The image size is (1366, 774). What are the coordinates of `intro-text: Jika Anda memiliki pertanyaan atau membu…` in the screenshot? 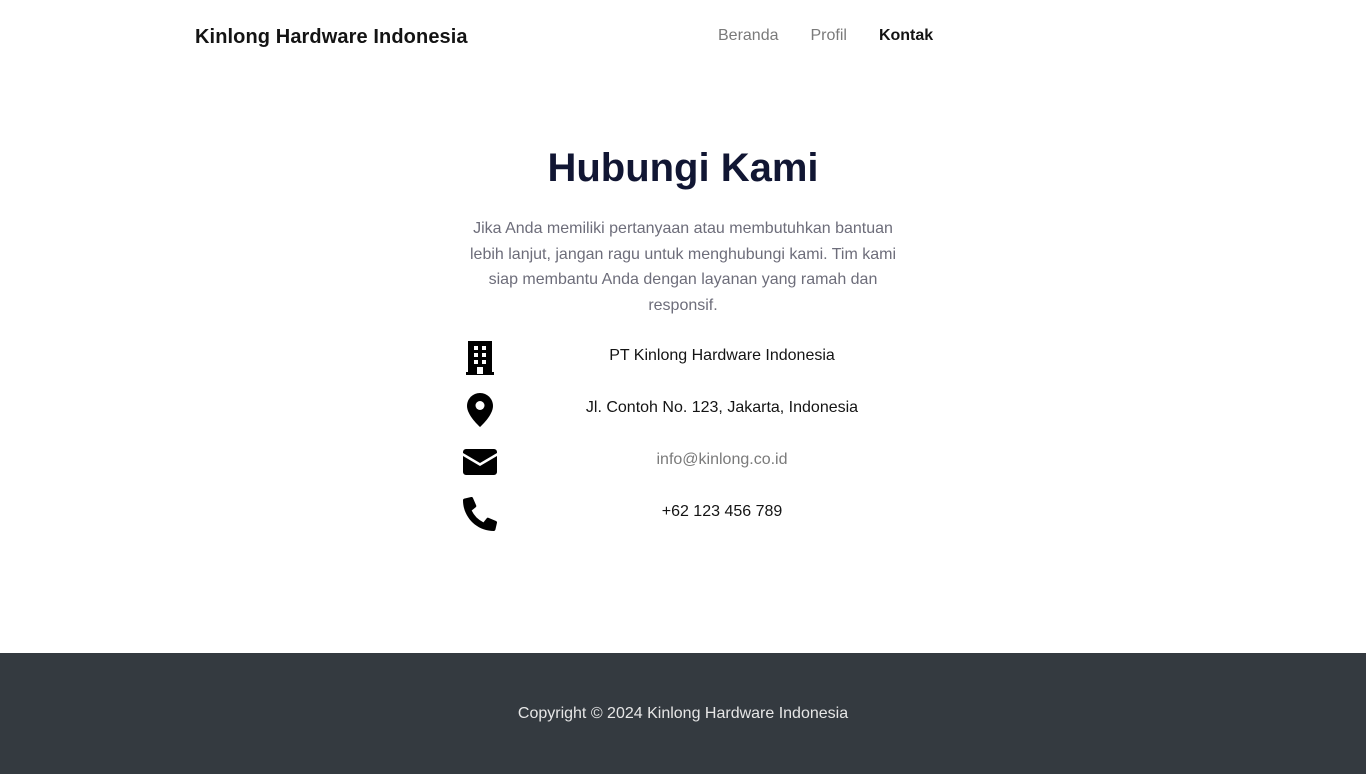 It's located at (683, 267).